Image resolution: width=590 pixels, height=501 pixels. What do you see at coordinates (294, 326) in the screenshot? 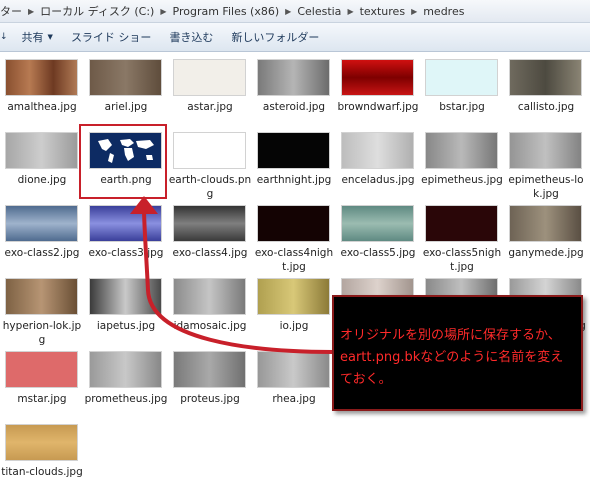
I see `file-name: io.jpg` at bounding box center [294, 326].